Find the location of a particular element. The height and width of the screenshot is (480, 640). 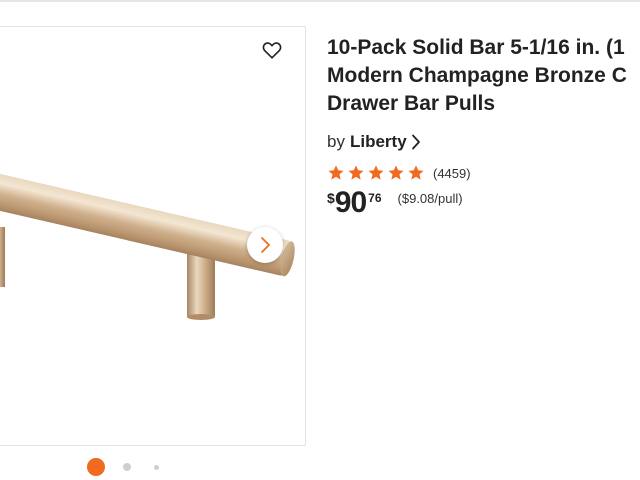

price-currency: $ is located at coordinates (331, 198).